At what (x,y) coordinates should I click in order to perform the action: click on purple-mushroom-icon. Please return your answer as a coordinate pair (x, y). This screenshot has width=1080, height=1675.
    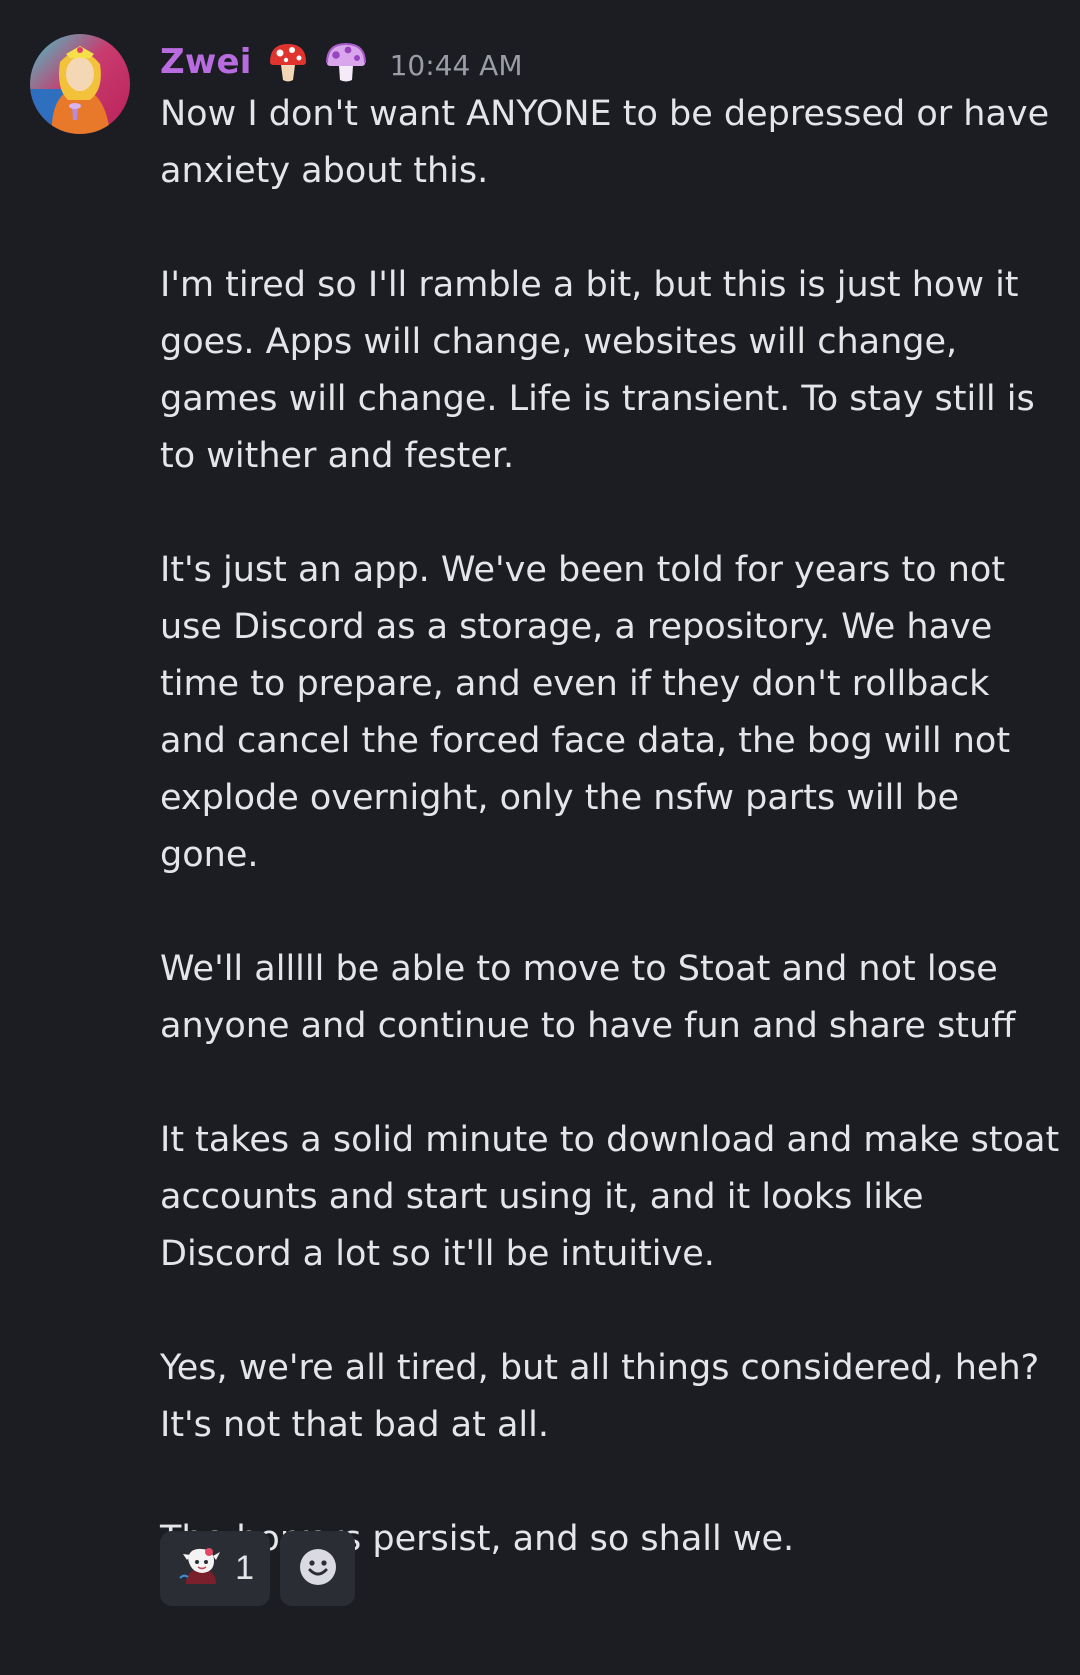
    Looking at the image, I should click on (346, 62).